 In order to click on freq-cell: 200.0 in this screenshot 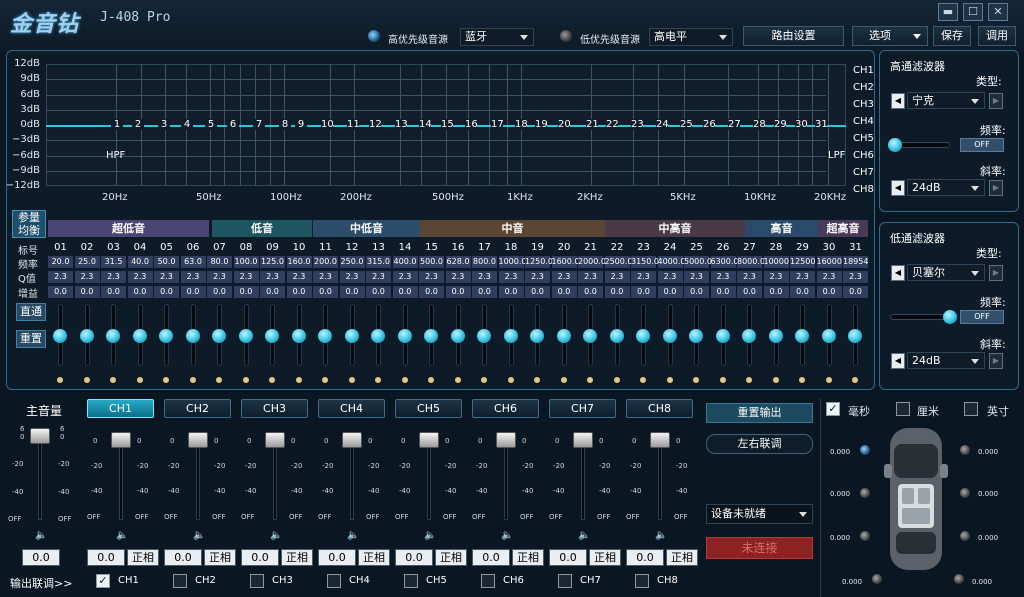, I will do `click(325, 262)`.